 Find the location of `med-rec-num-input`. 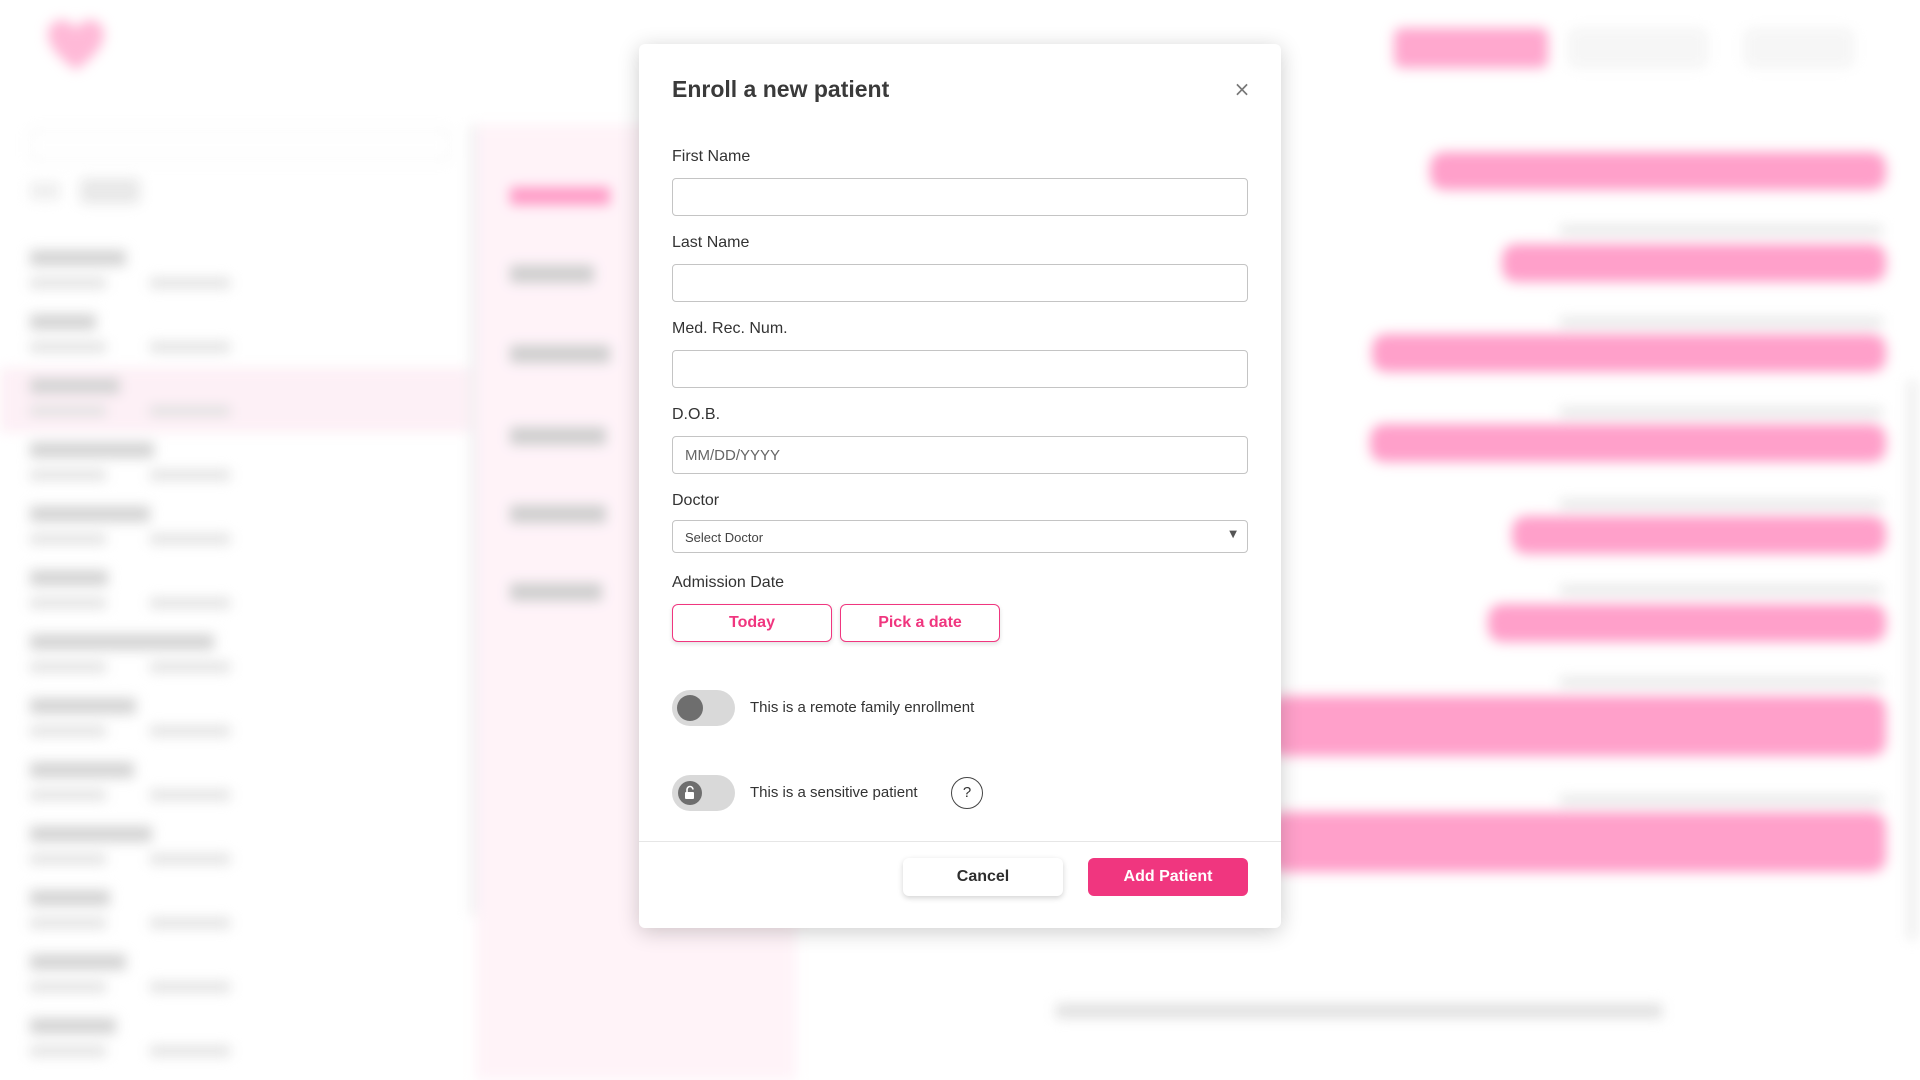

med-rec-num-input is located at coordinates (960, 369).